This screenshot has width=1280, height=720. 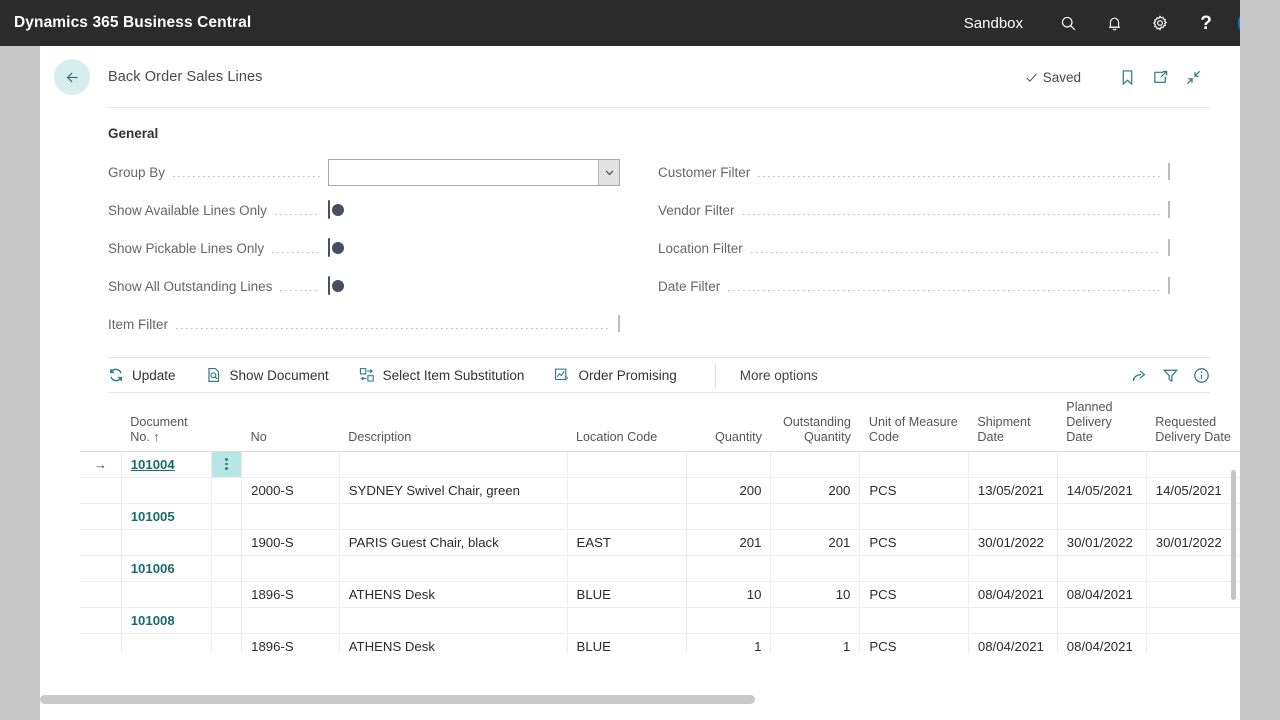 I want to click on table-row: → 101004, so click(x=660, y=464).